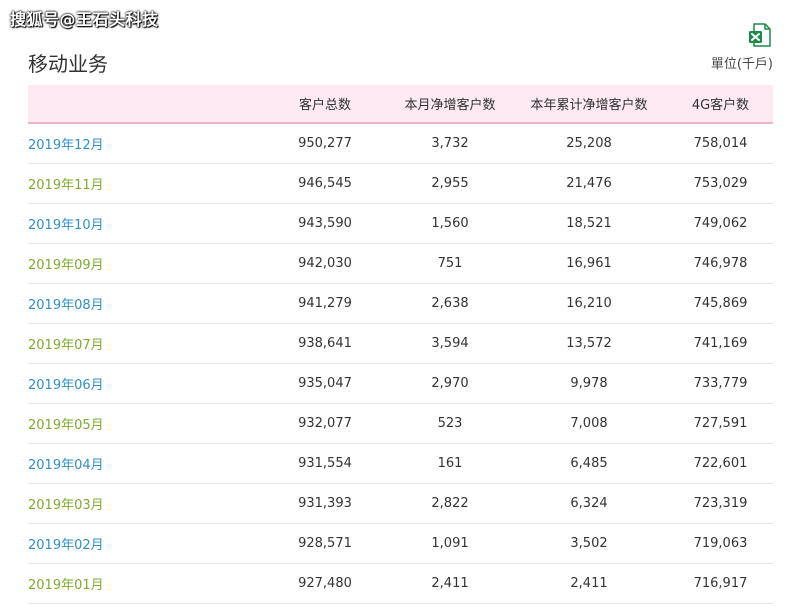 The image size is (800, 614). I want to click on monthly-net-add-cell: 2,638, so click(450, 303).